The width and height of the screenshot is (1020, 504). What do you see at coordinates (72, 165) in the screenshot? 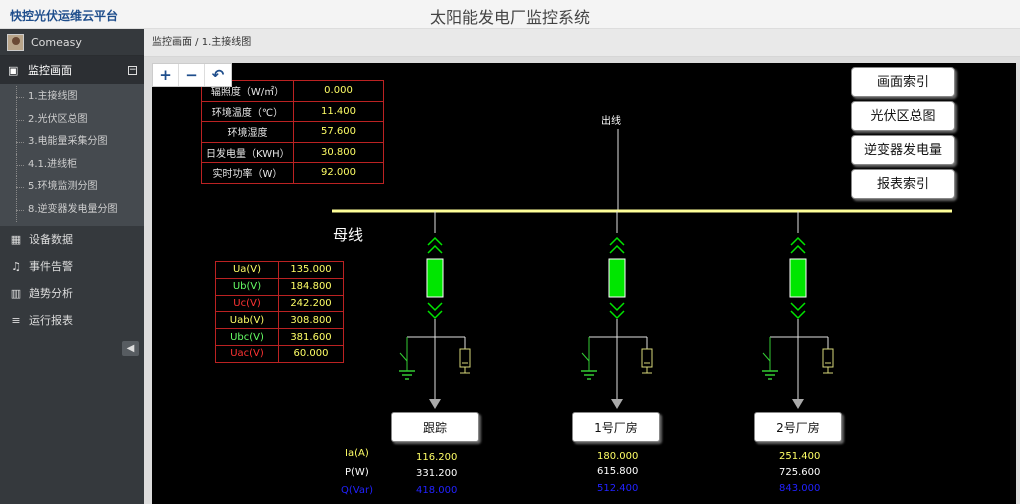
I see `submenu-item-incoming-cabinet: 4.1.进线柜` at bounding box center [72, 165].